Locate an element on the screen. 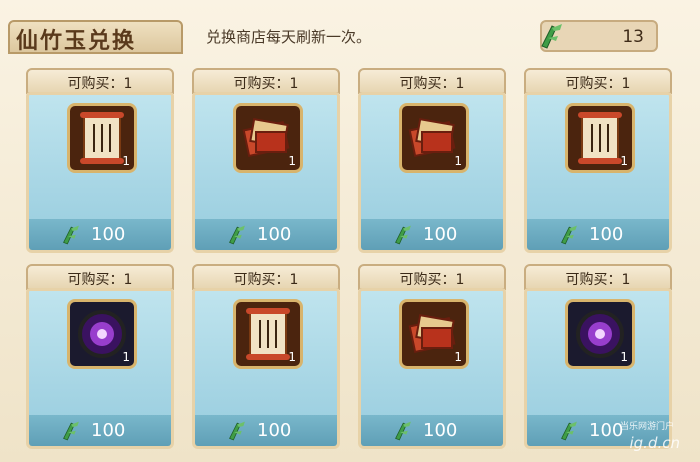  item-card: 可购买：11琼华剑宗录碎片二100 is located at coordinates (266, 160).